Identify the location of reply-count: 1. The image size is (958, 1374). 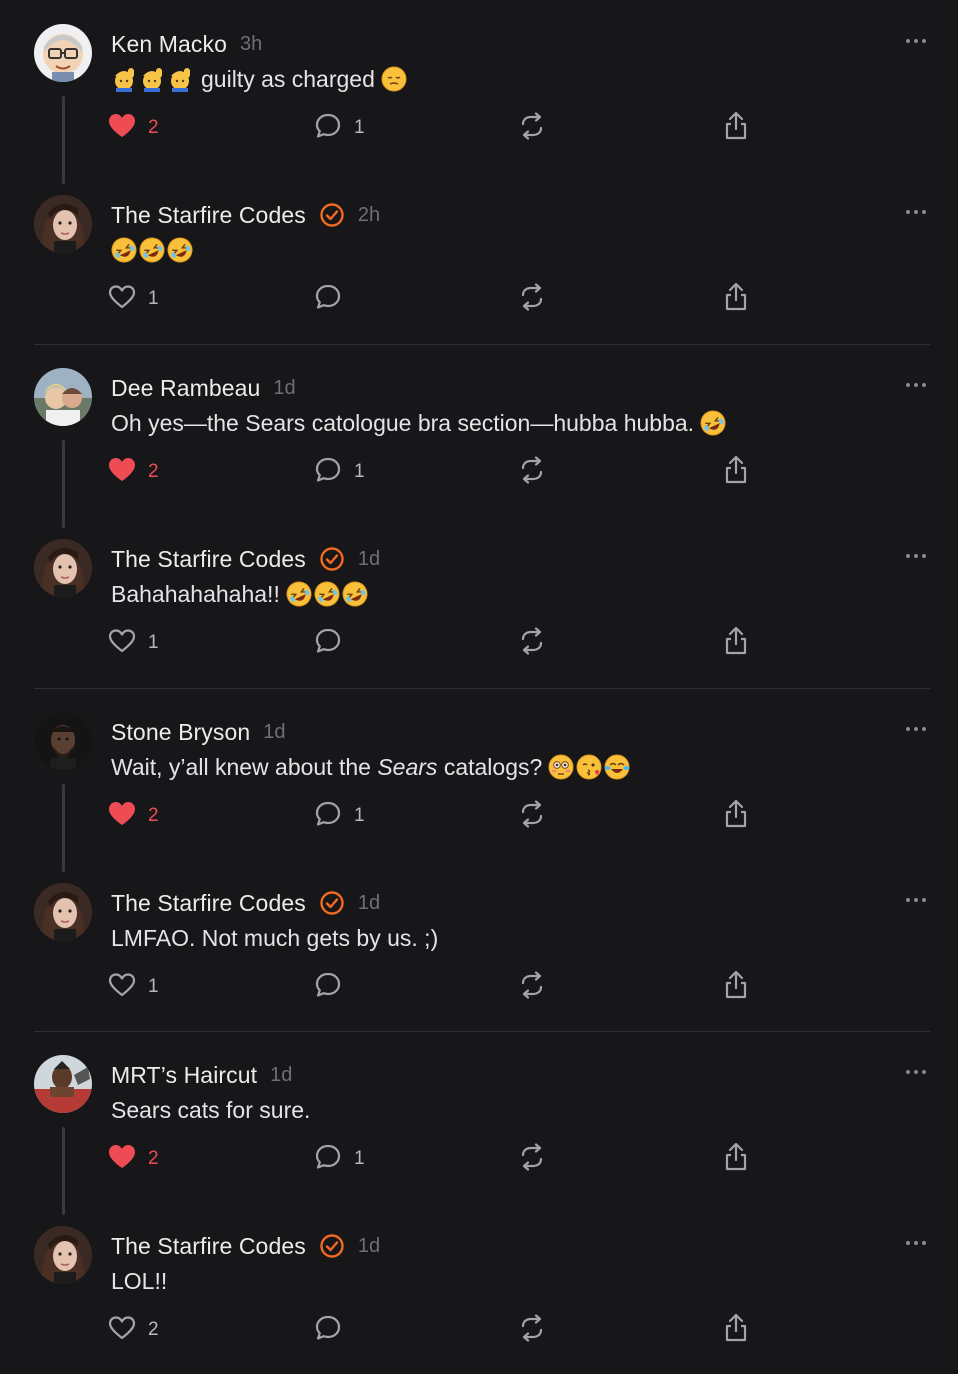
(359, 1158).